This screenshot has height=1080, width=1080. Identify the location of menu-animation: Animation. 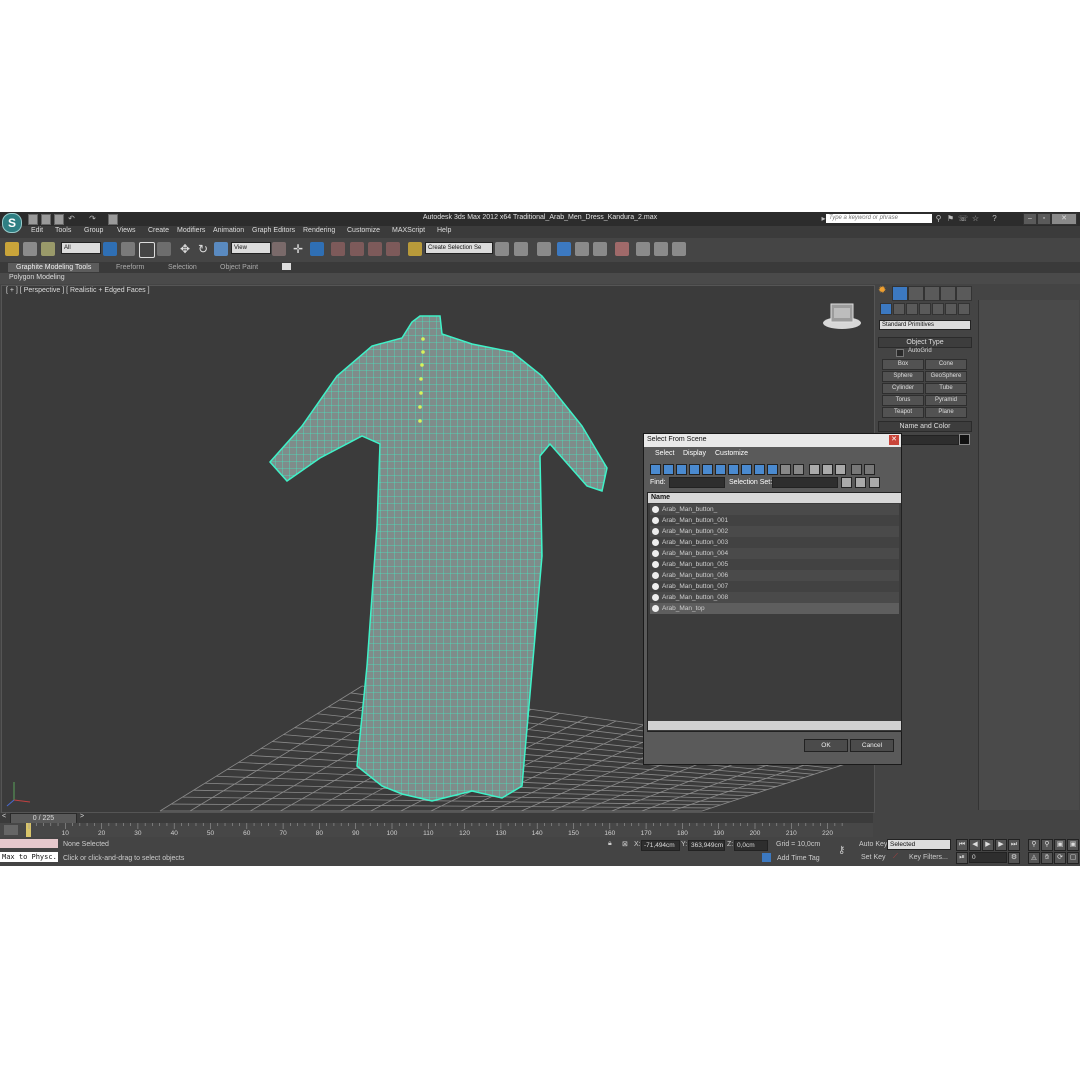
(228, 230).